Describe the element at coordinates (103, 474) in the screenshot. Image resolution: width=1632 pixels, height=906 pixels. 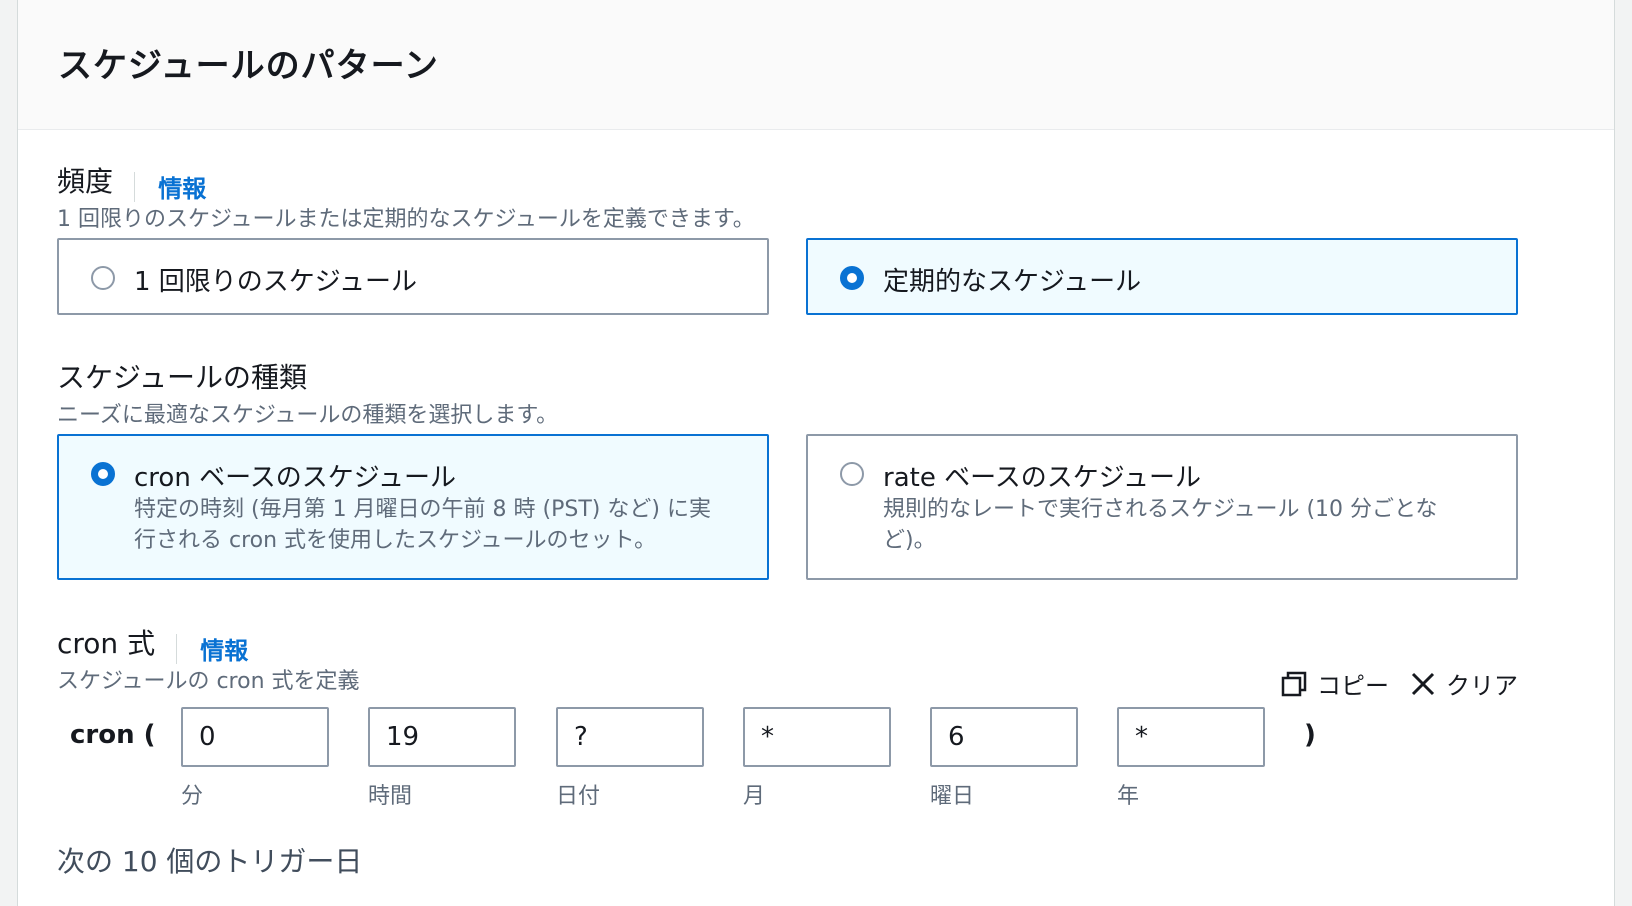
I see `radio-cron` at that location.